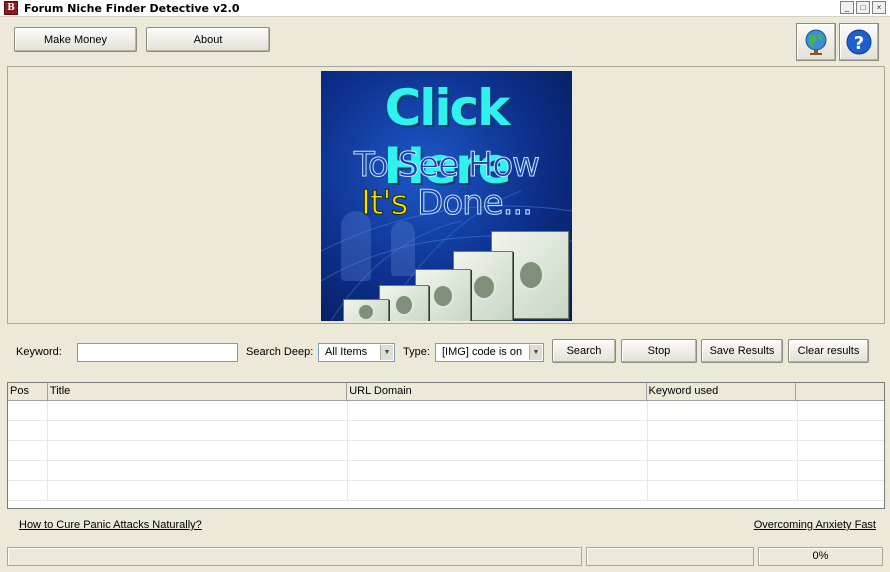 Image resolution: width=890 pixels, height=572 pixels. What do you see at coordinates (198, 392) in the screenshot?
I see `column-header-title: Title` at bounding box center [198, 392].